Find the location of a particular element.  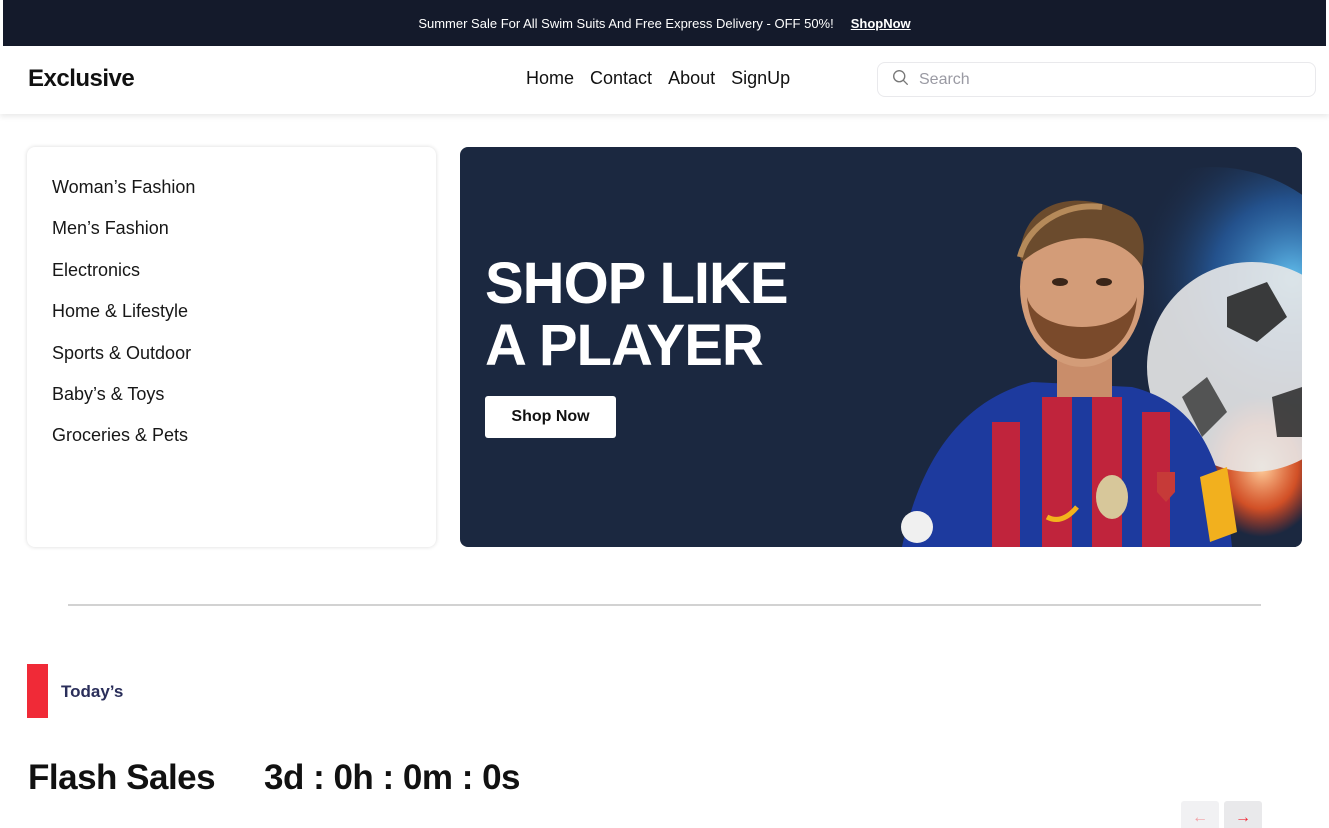

section-accent-bar is located at coordinates (37, 691).